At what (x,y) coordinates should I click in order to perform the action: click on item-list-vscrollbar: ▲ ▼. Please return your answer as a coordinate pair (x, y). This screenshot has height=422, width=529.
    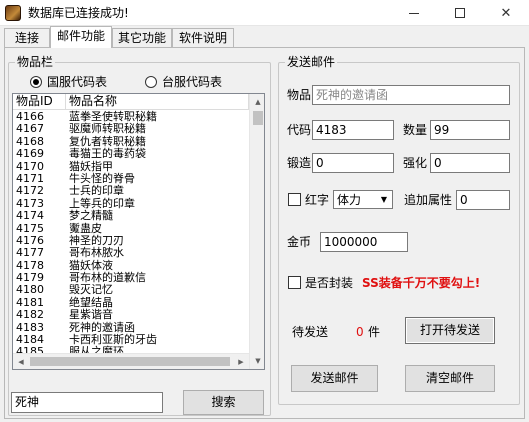
    Looking at the image, I should click on (256, 231).